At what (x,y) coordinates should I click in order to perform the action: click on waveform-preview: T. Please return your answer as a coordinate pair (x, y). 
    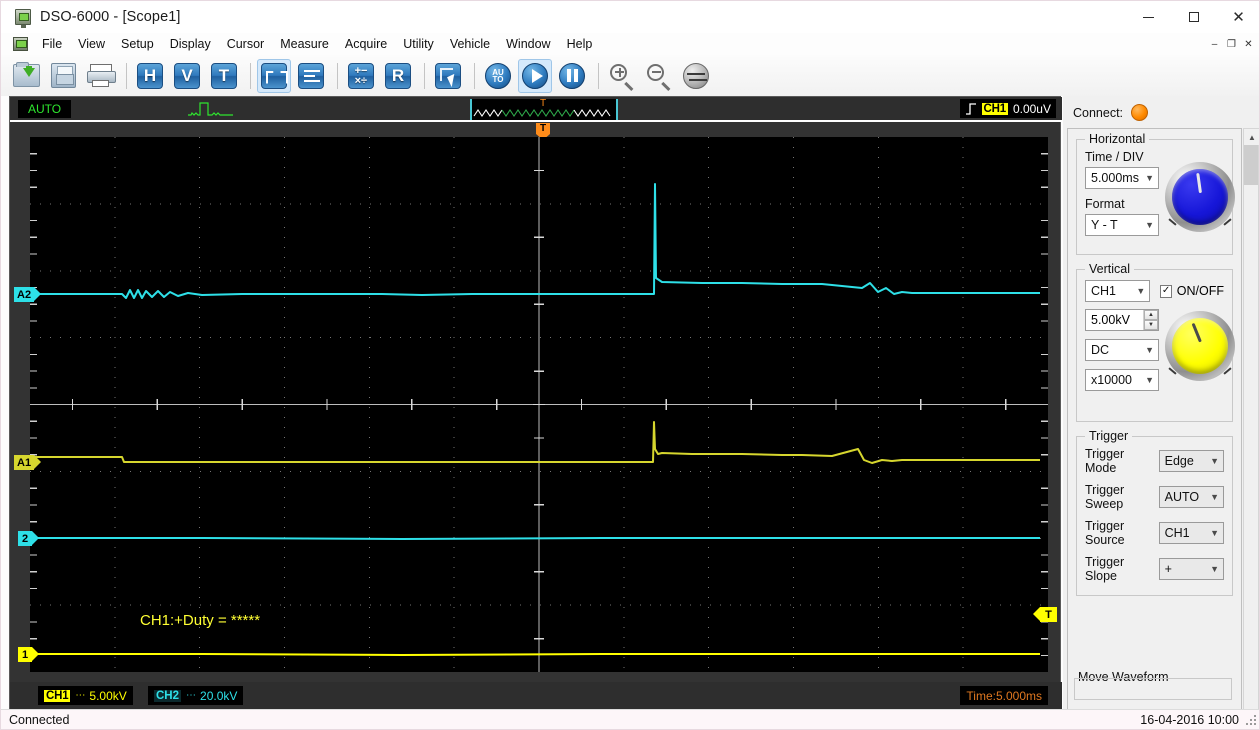
    Looking at the image, I should click on (544, 109).